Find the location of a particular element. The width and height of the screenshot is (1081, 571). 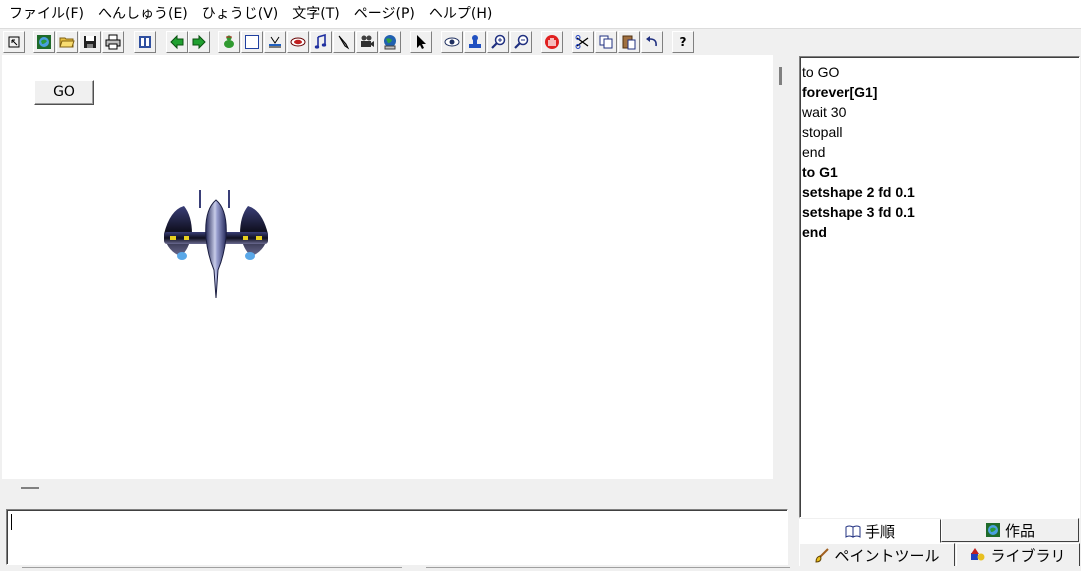

select-arrow-icon is located at coordinates (421, 42).